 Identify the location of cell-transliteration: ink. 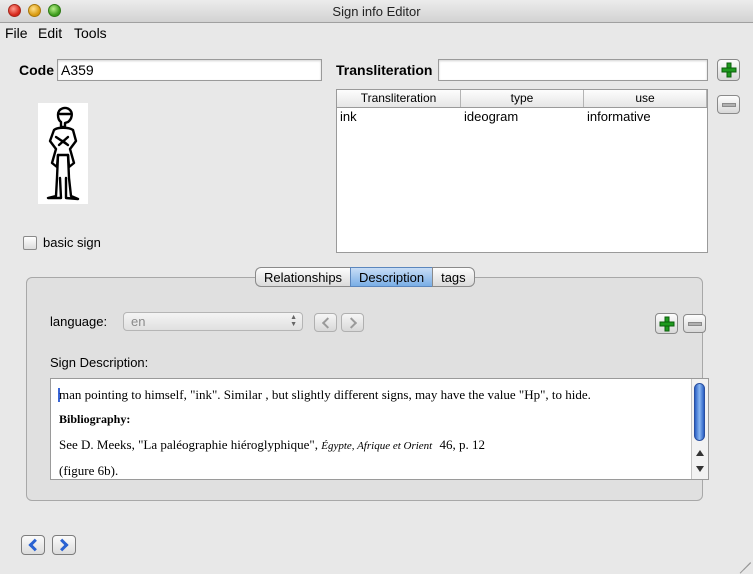
(348, 116).